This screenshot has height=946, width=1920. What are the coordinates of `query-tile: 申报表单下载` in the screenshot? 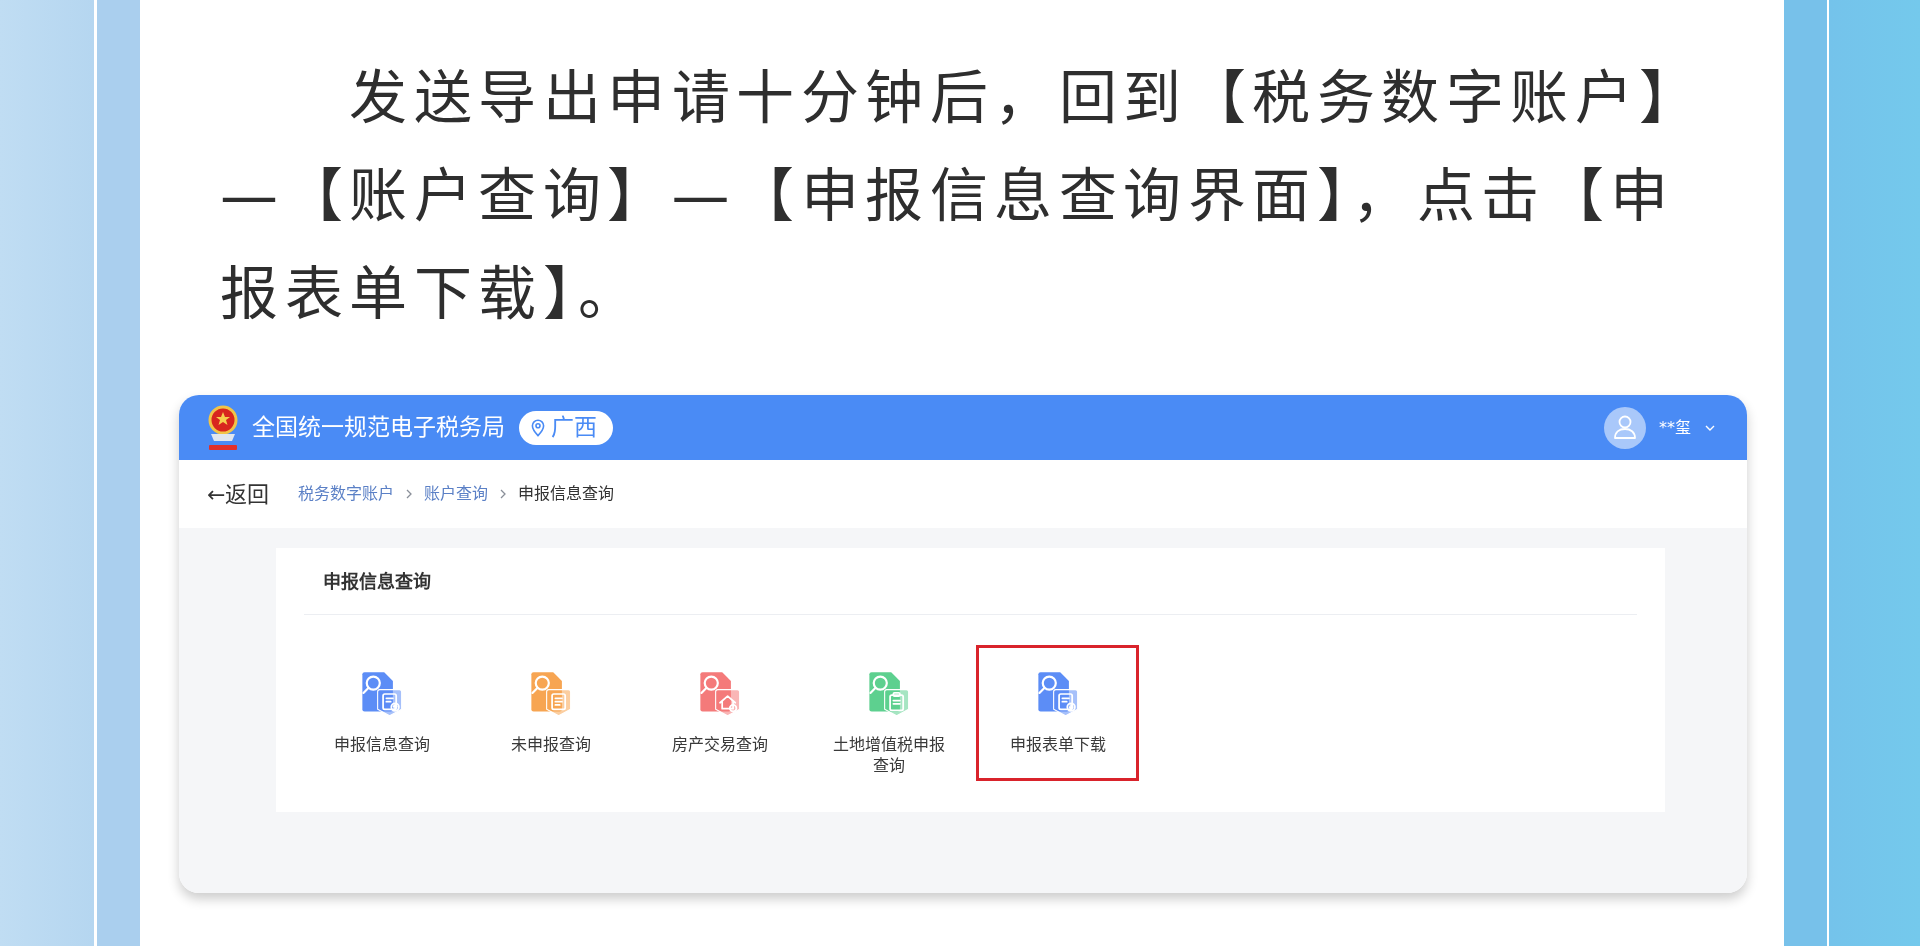 It's located at (1057, 713).